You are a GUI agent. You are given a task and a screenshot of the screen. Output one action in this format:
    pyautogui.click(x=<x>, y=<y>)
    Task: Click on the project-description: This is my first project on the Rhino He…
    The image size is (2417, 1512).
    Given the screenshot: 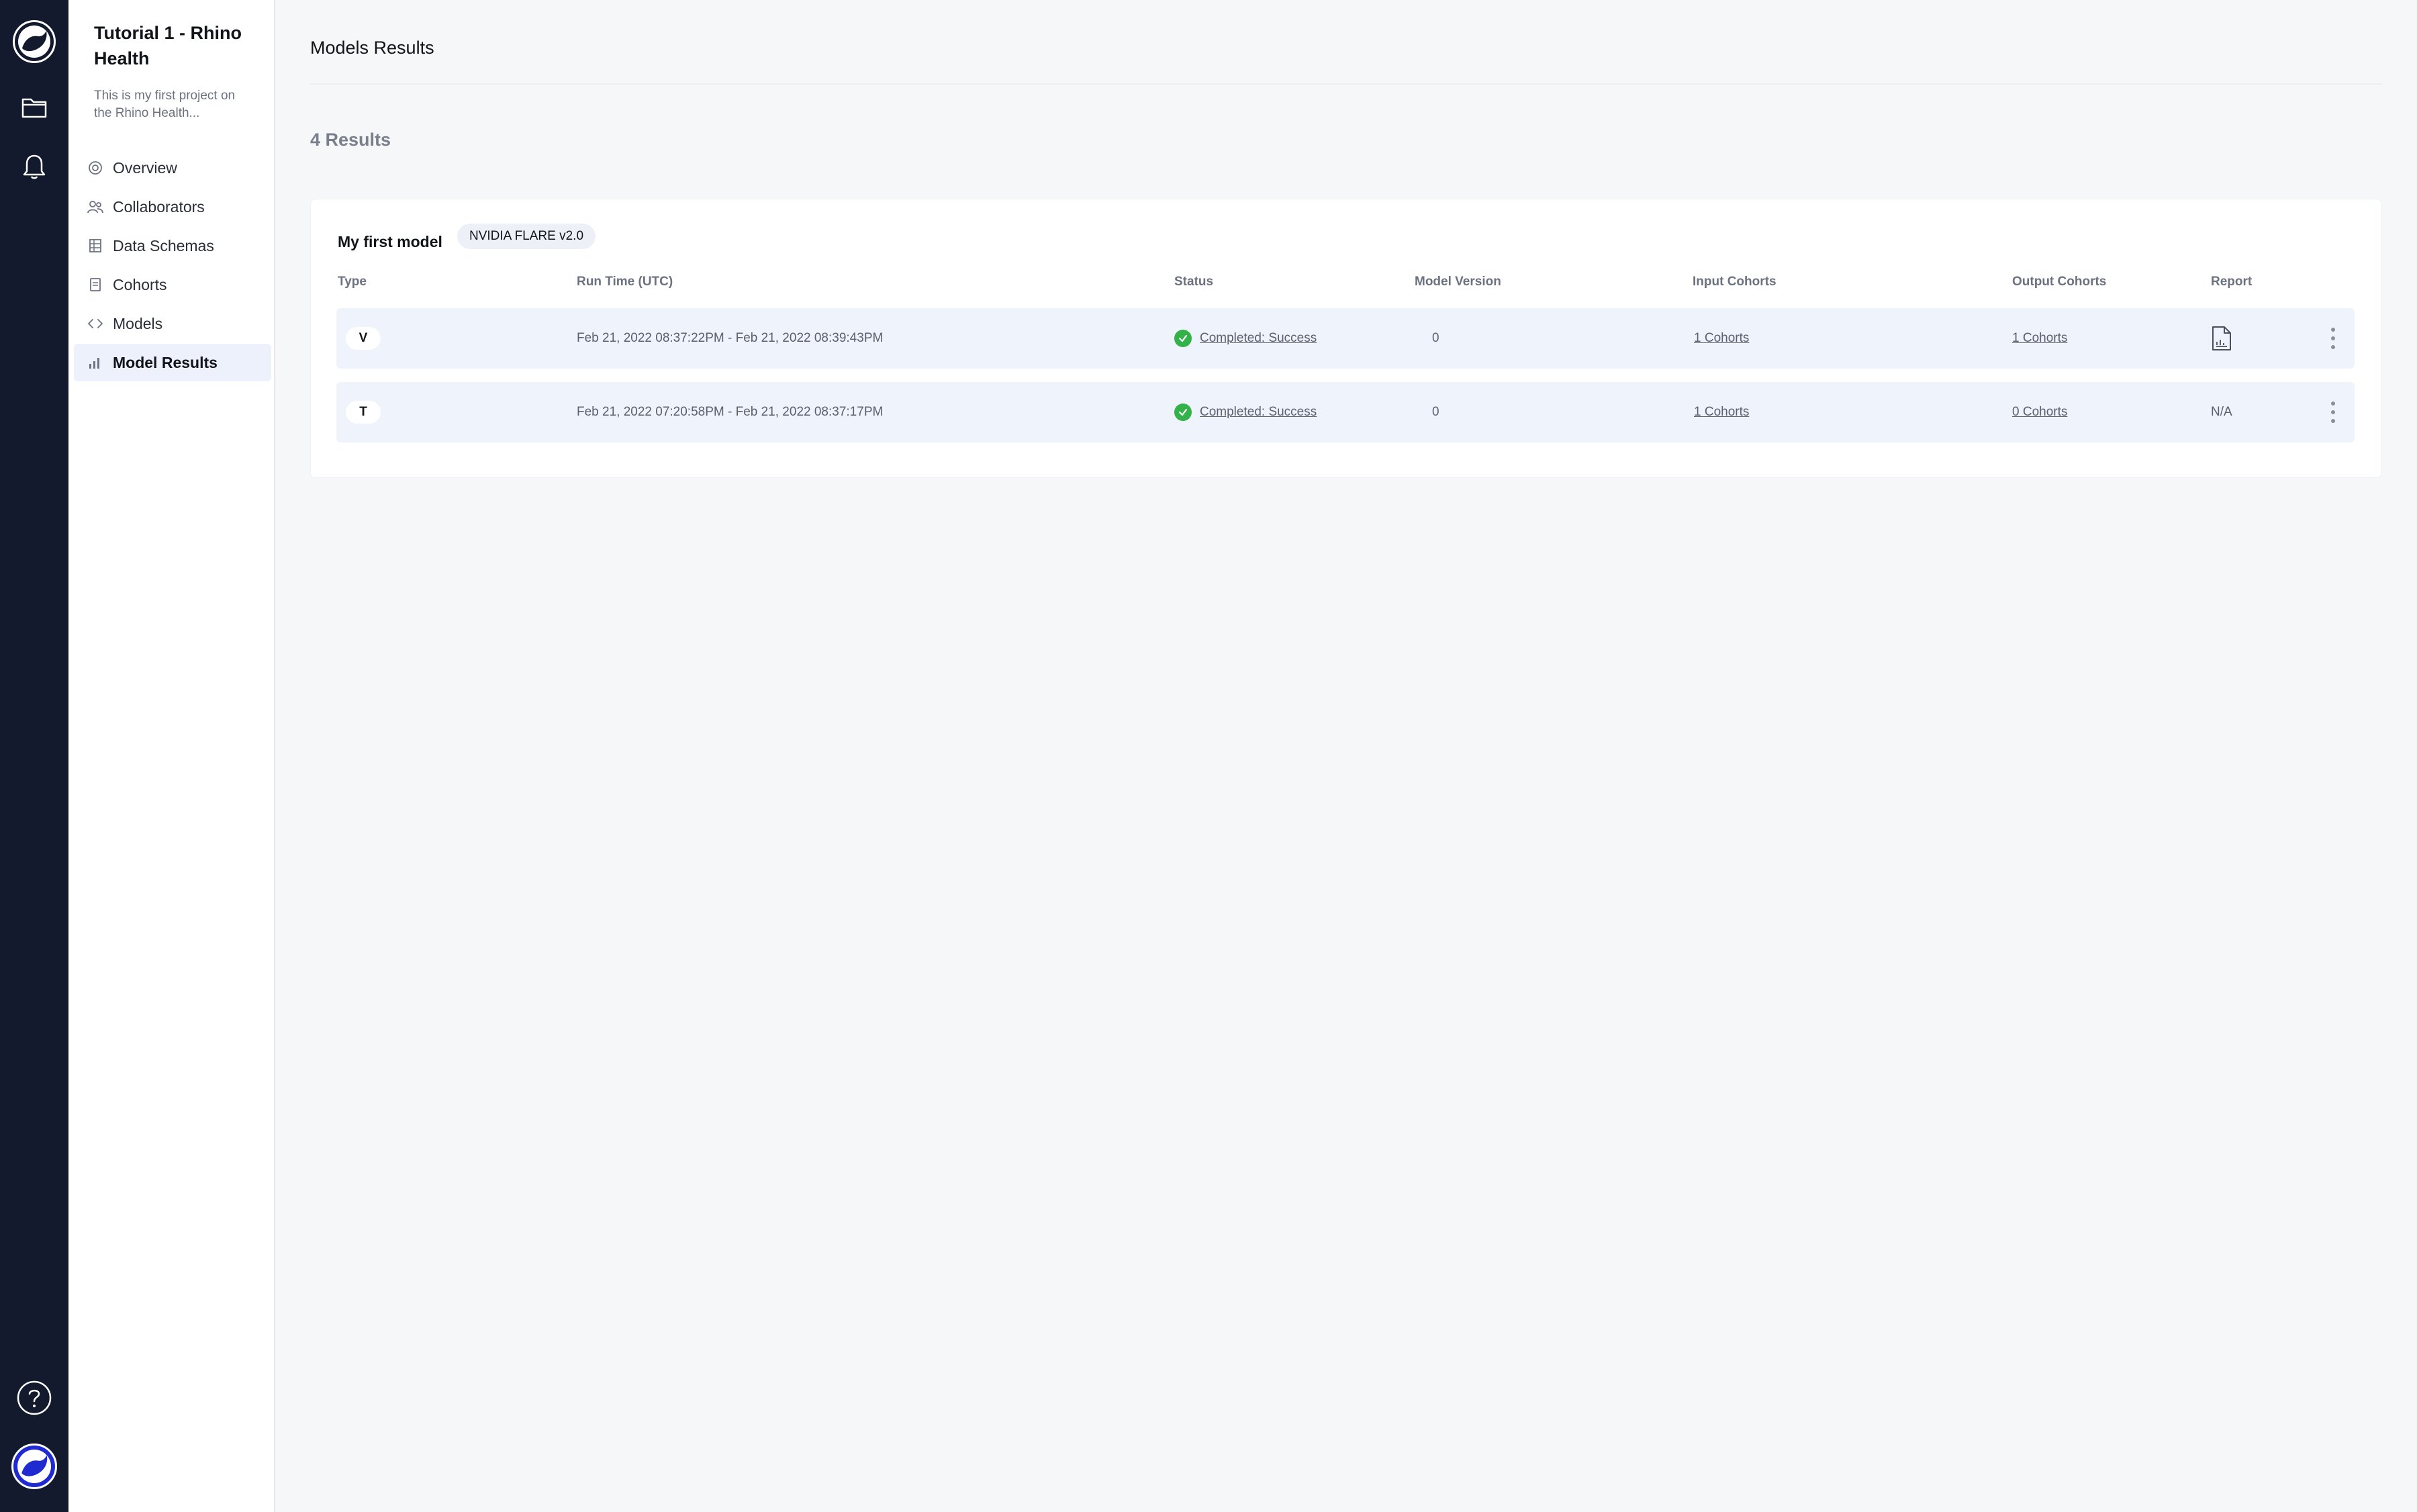 What is the action you would take?
    pyautogui.click(x=165, y=104)
    